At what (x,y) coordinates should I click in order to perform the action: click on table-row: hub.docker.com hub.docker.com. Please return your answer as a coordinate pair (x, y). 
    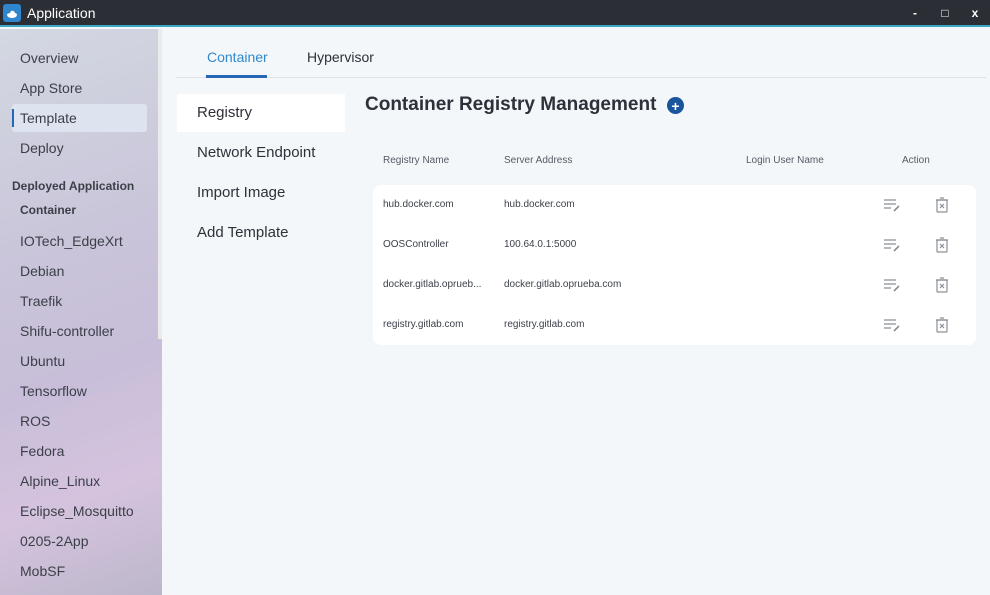
    Looking at the image, I should click on (674, 205).